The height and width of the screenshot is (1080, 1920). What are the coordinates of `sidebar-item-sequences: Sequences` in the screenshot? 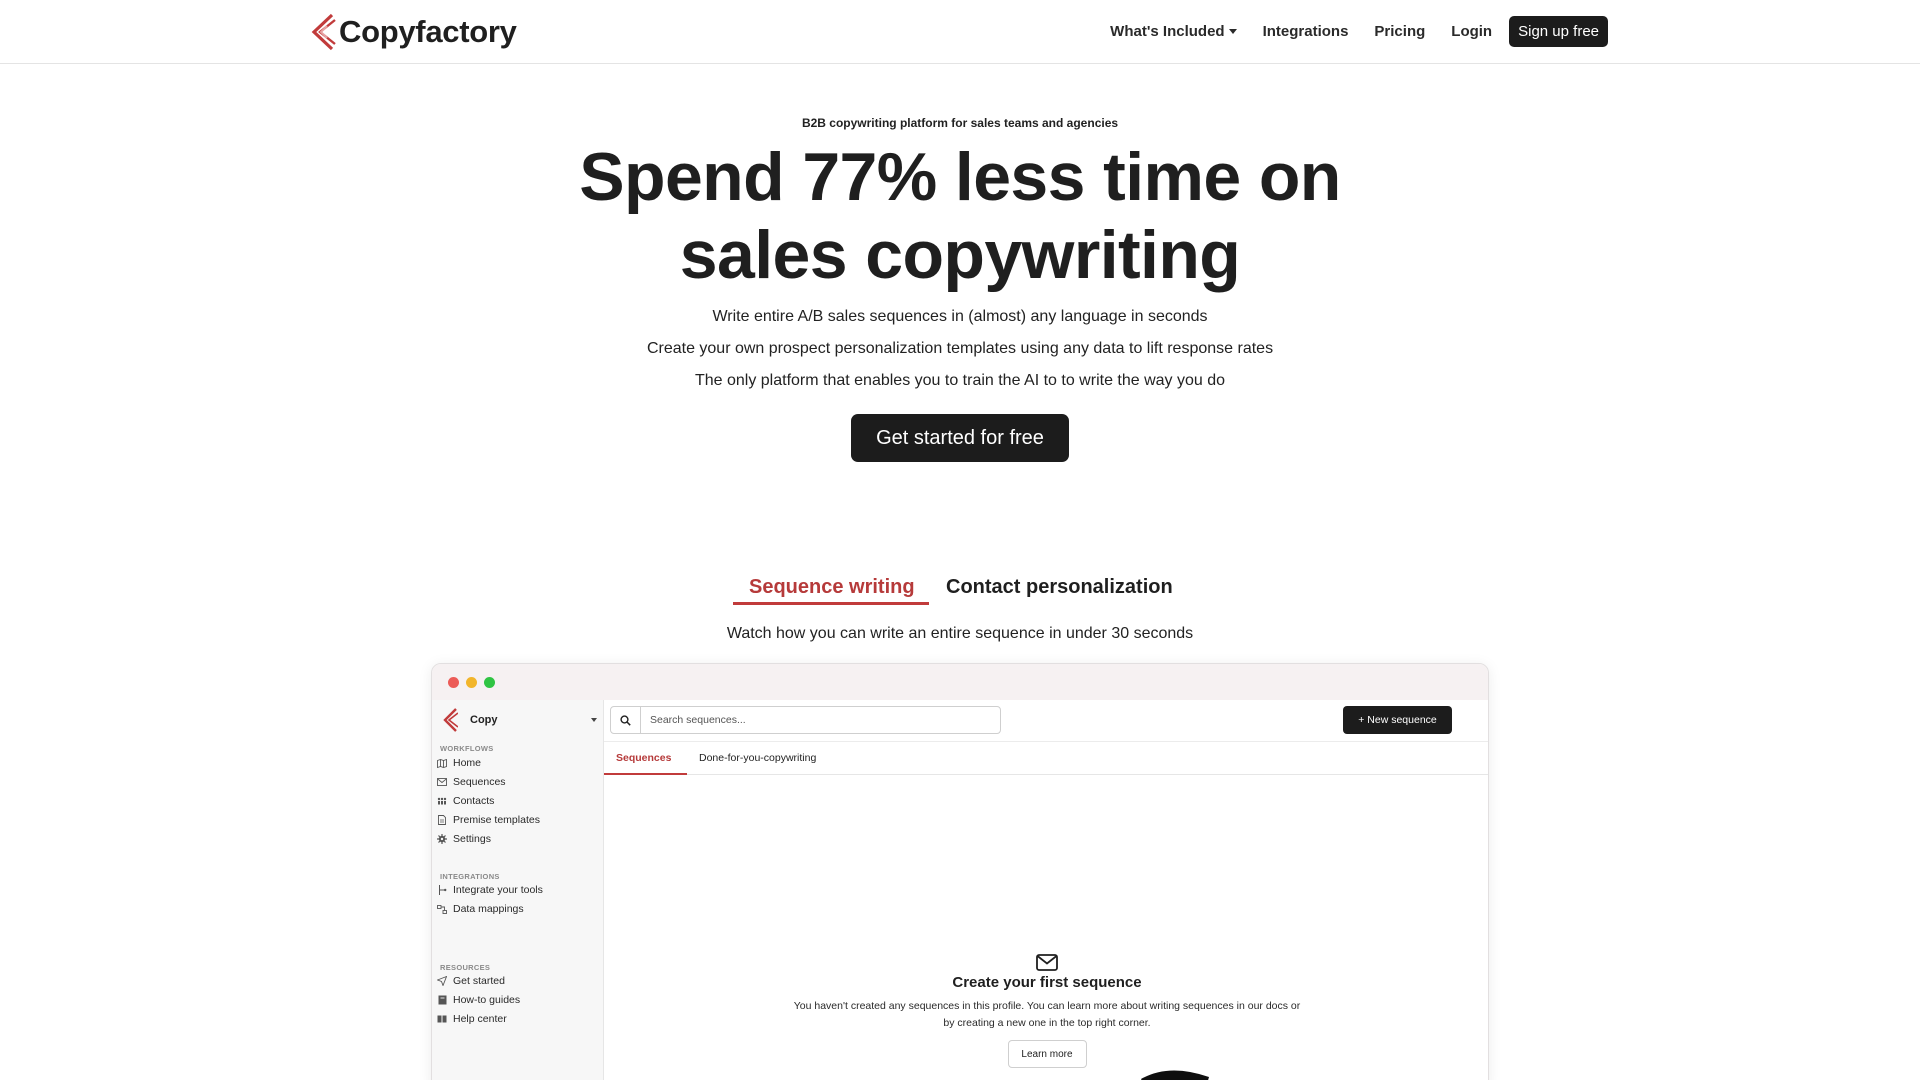 It's located at (471, 782).